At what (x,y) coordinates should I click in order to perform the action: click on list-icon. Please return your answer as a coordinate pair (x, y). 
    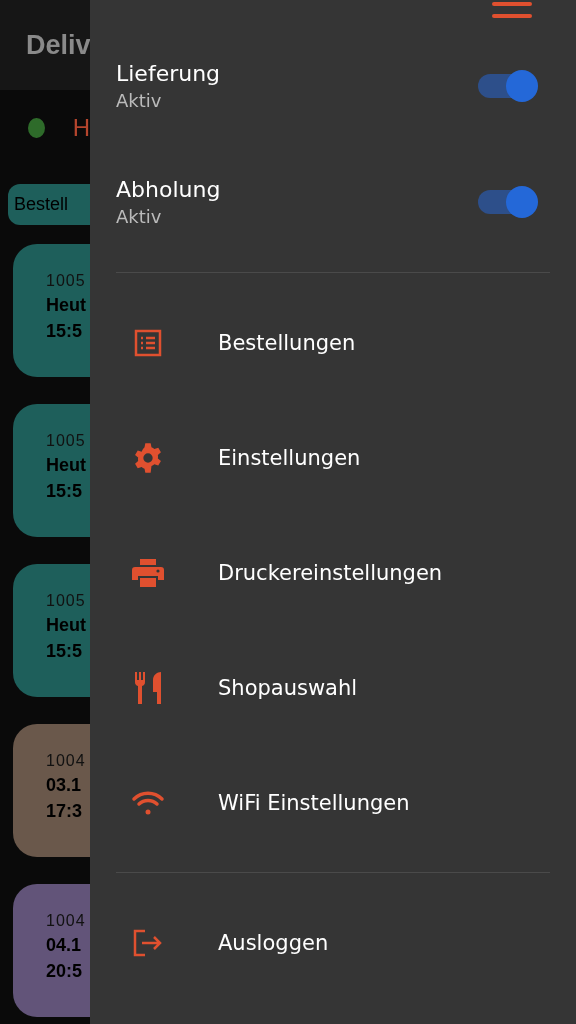
    Looking at the image, I should click on (148, 342).